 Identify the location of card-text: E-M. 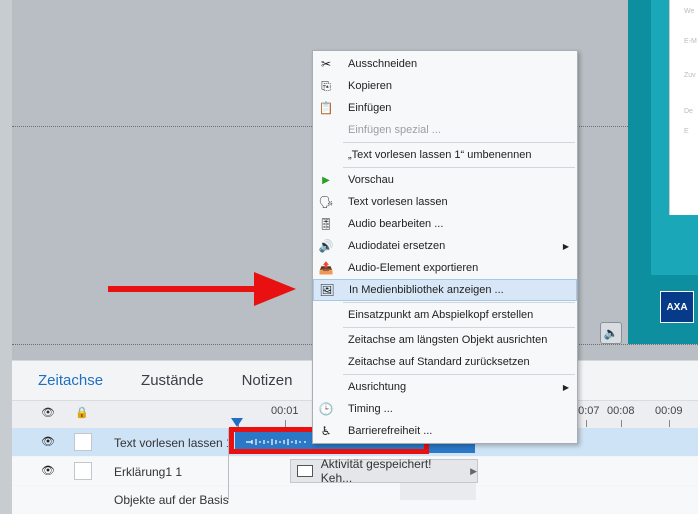
(690, 41).